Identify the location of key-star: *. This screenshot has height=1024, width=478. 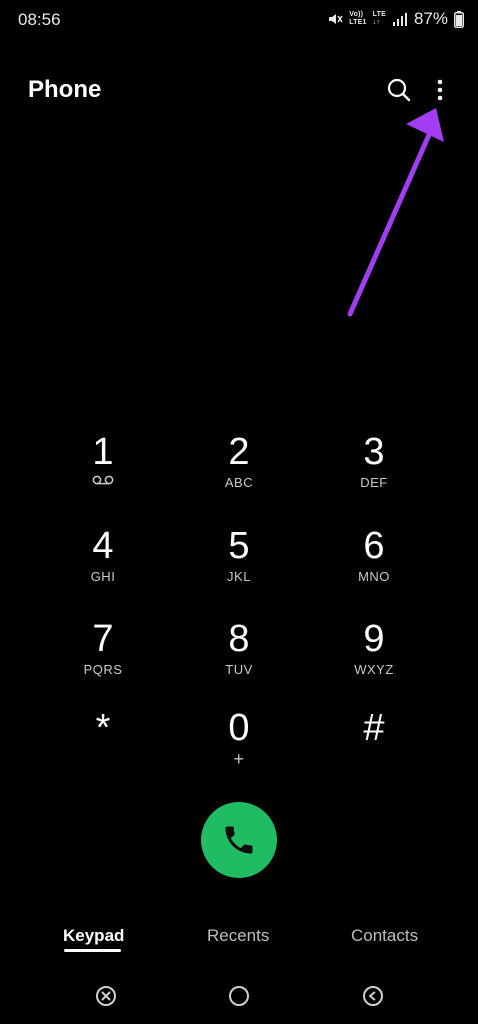
(103, 747).